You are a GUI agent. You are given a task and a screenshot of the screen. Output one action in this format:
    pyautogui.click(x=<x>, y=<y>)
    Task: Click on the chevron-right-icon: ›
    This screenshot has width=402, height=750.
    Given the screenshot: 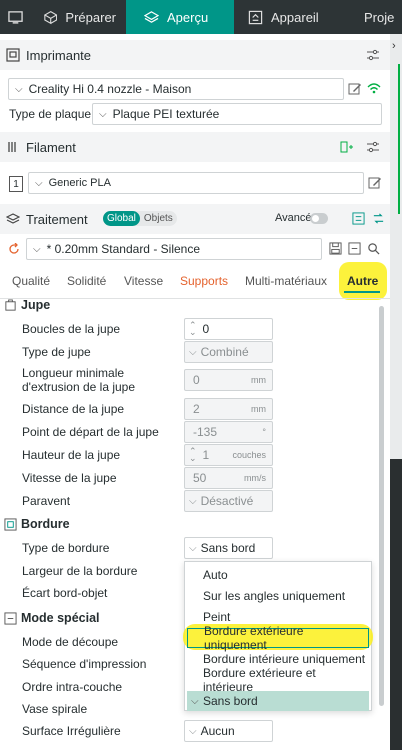 What is the action you would take?
    pyautogui.click(x=394, y=46)
    